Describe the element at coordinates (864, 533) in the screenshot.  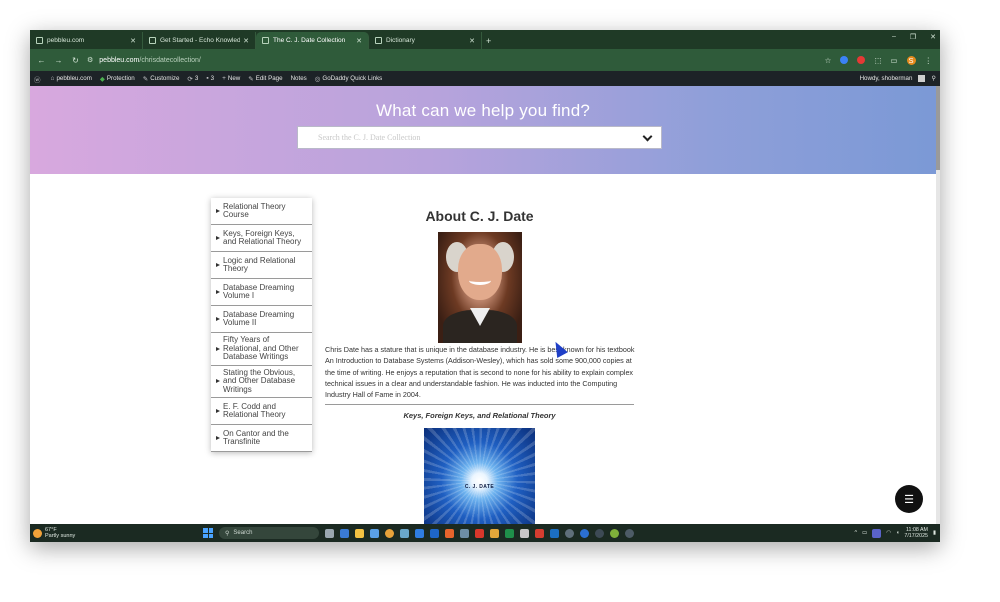
I see `tray-icon: ▭` at that location.